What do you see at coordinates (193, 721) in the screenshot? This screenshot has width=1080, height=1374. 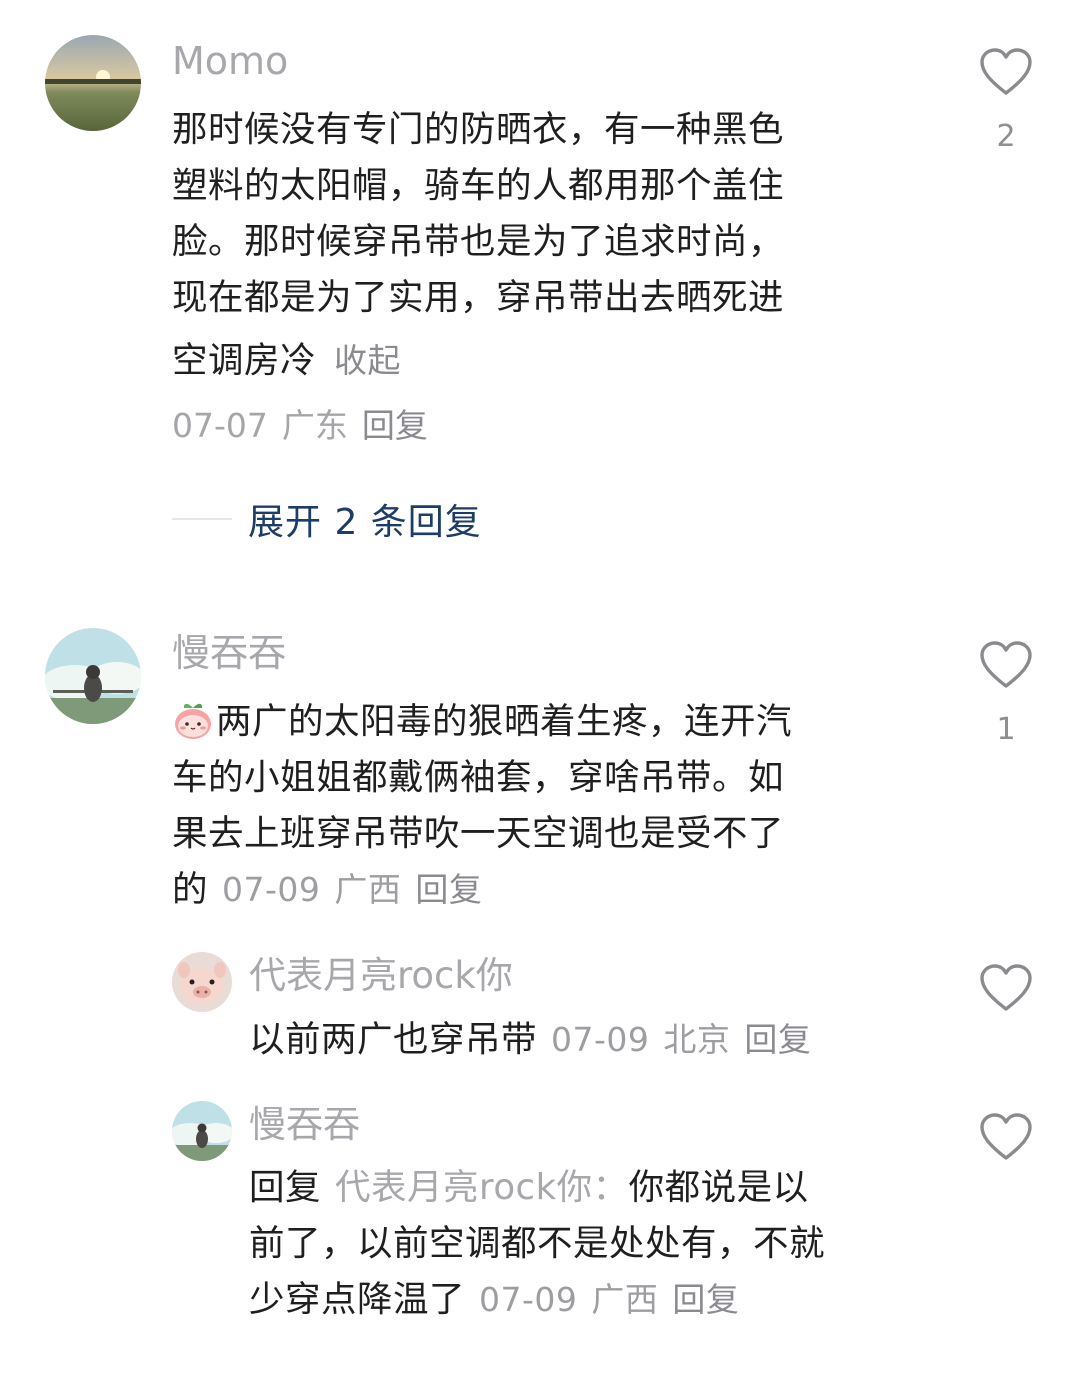 I see `peach-emoji-icon` at bounding box center [193, 721].